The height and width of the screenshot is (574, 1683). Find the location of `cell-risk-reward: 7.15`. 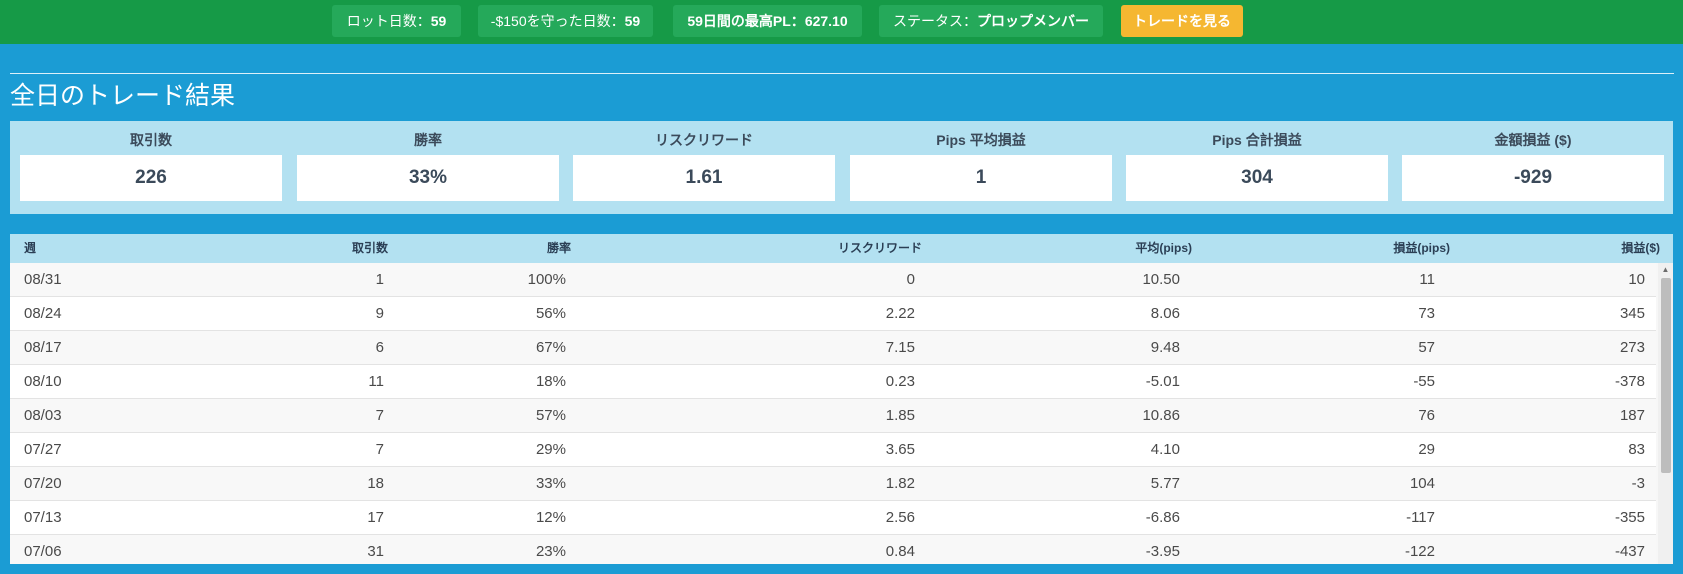

cell-risk-reward: 7.15 is located at coordinates (900, 347).